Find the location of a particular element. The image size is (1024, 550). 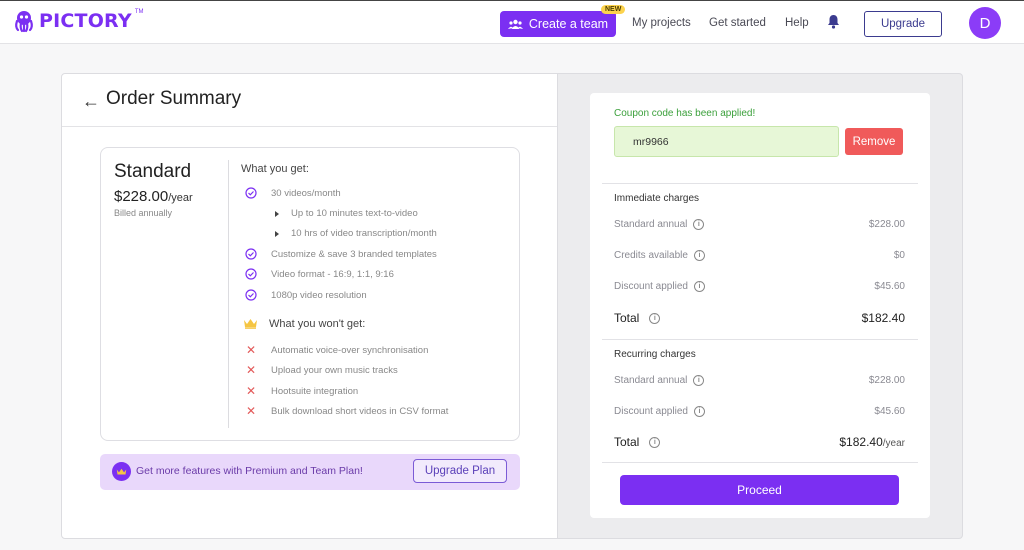

row-label: Credits available is located at coordinates (651, 255).